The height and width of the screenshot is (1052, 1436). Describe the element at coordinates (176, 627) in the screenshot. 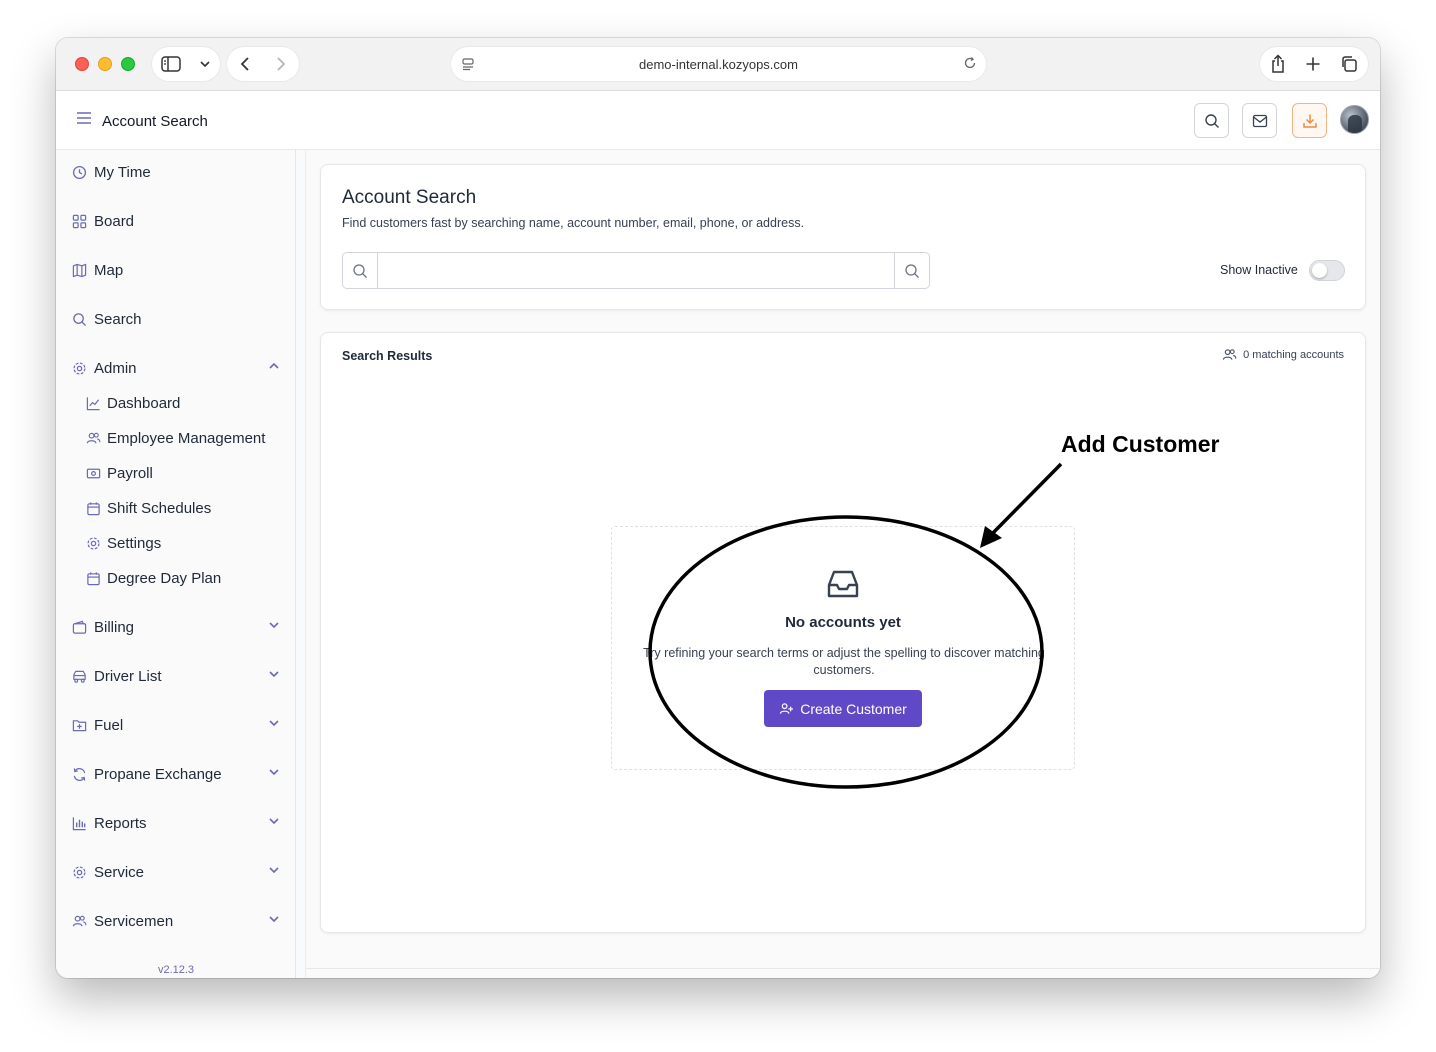

I see `sidebar-item-billing: Billing` at that location.